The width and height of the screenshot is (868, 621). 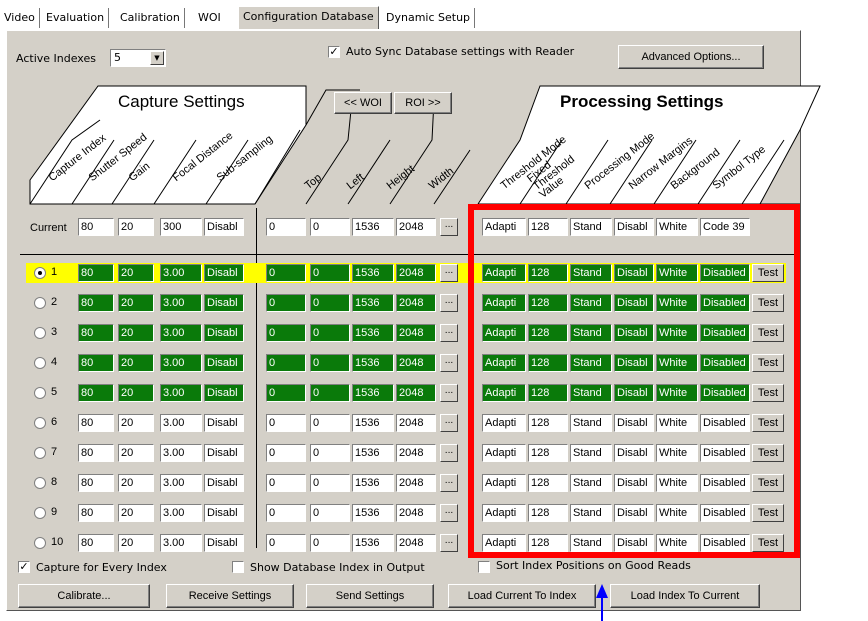 What do you see at coordinates (504, 227) in the screenshot?
I see `current-processing-field: Adapti` at bounding box center [504, 227].